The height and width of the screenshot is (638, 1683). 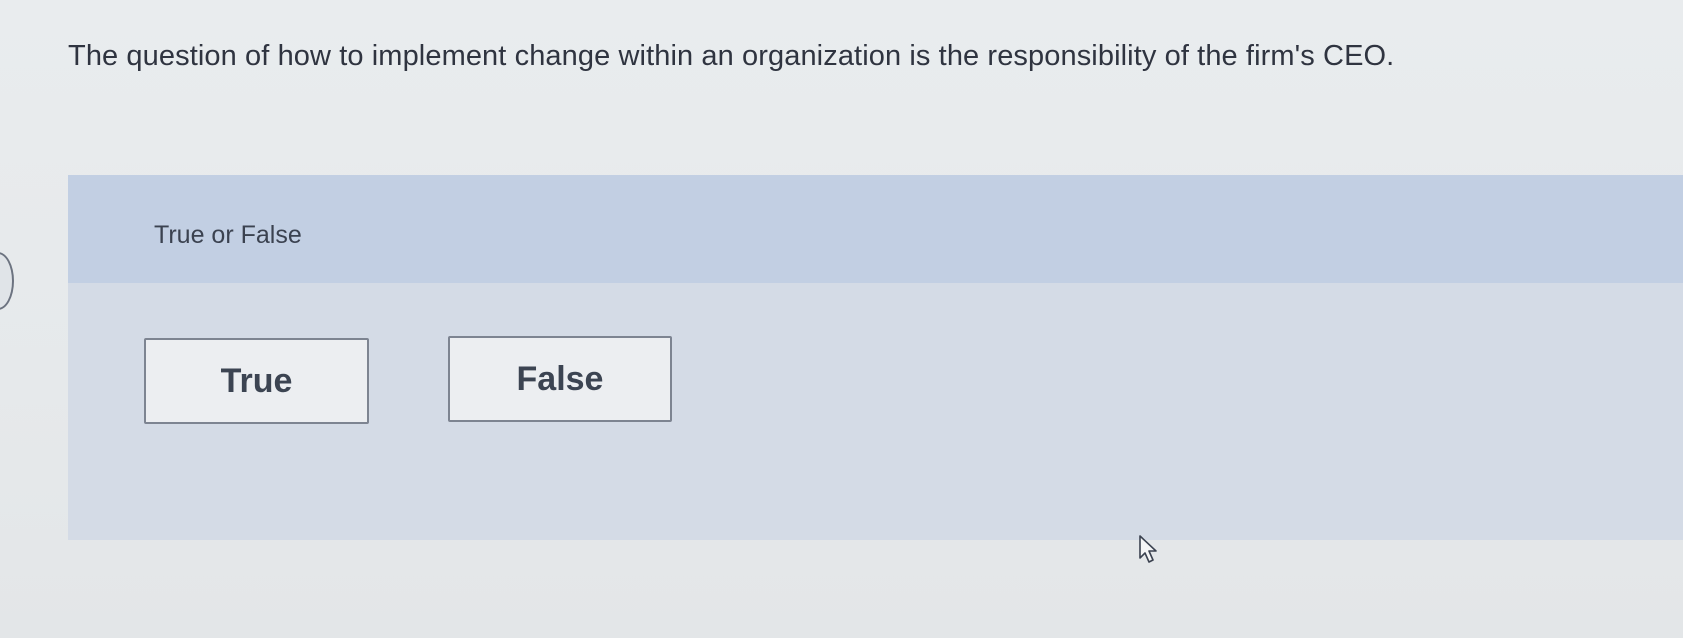 What do you see at coordinates (1148, 549) in the screenshot?
I see `arrow-cursor-icon` at bounding box center [1148, 549].